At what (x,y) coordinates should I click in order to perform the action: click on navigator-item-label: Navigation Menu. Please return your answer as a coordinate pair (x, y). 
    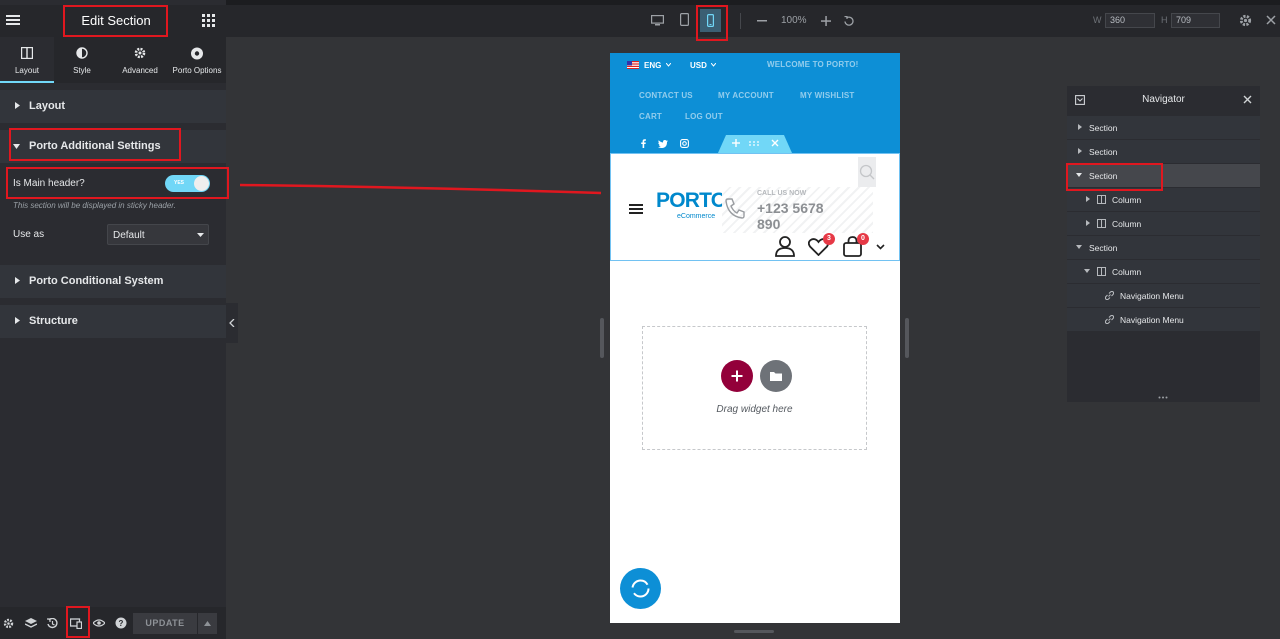
    Looking at the image, I should click on (1152, 296).